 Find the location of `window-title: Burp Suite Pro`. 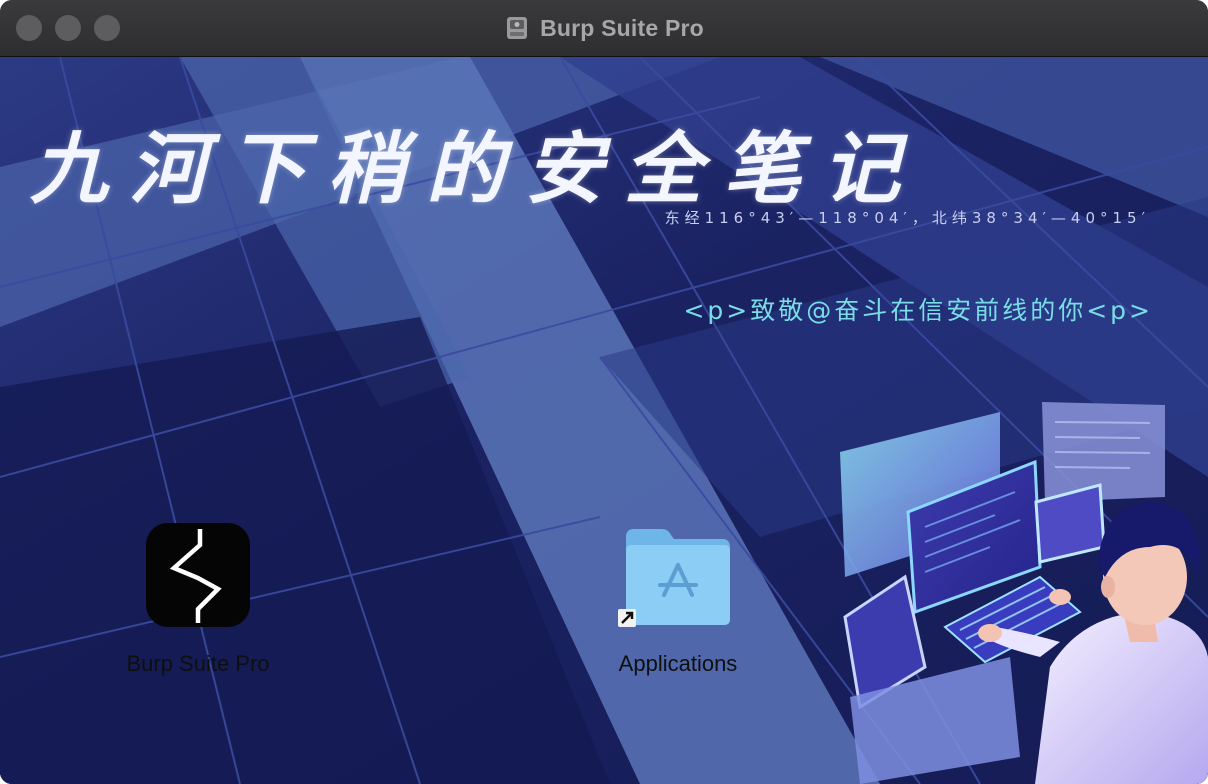

window-title: Burp Suite Pro is located at coordinates (622, 27).